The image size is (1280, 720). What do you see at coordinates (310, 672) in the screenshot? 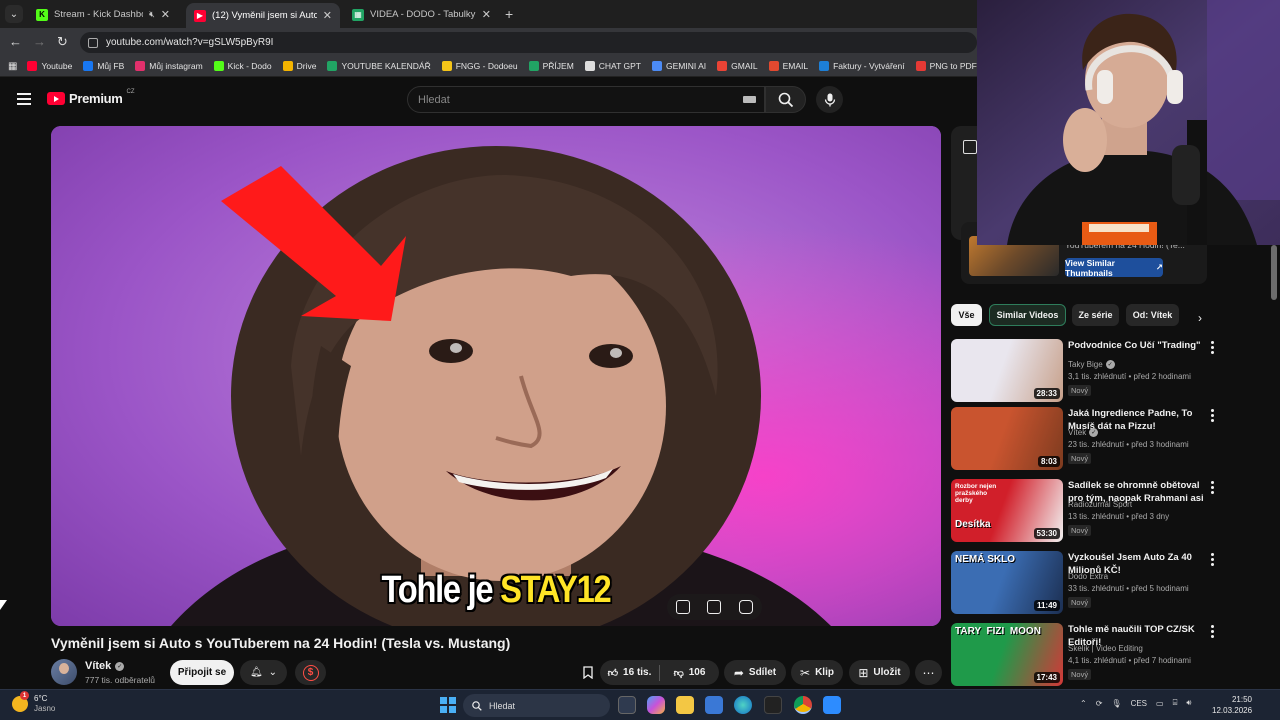
I see `thanks-button: $` at bounding box center [310, 672].